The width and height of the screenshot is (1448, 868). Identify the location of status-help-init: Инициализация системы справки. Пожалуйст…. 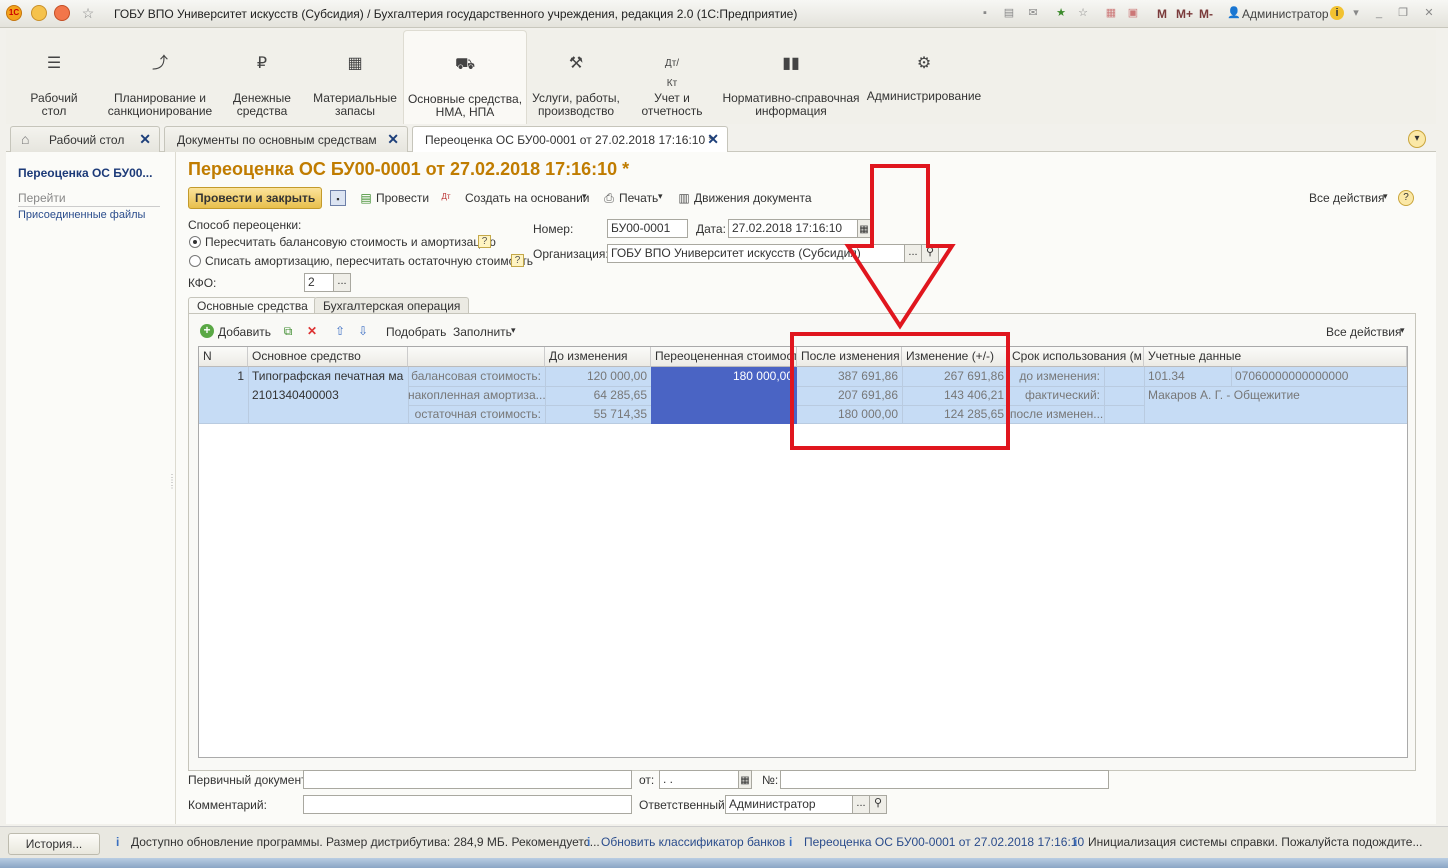
(1255, 842).